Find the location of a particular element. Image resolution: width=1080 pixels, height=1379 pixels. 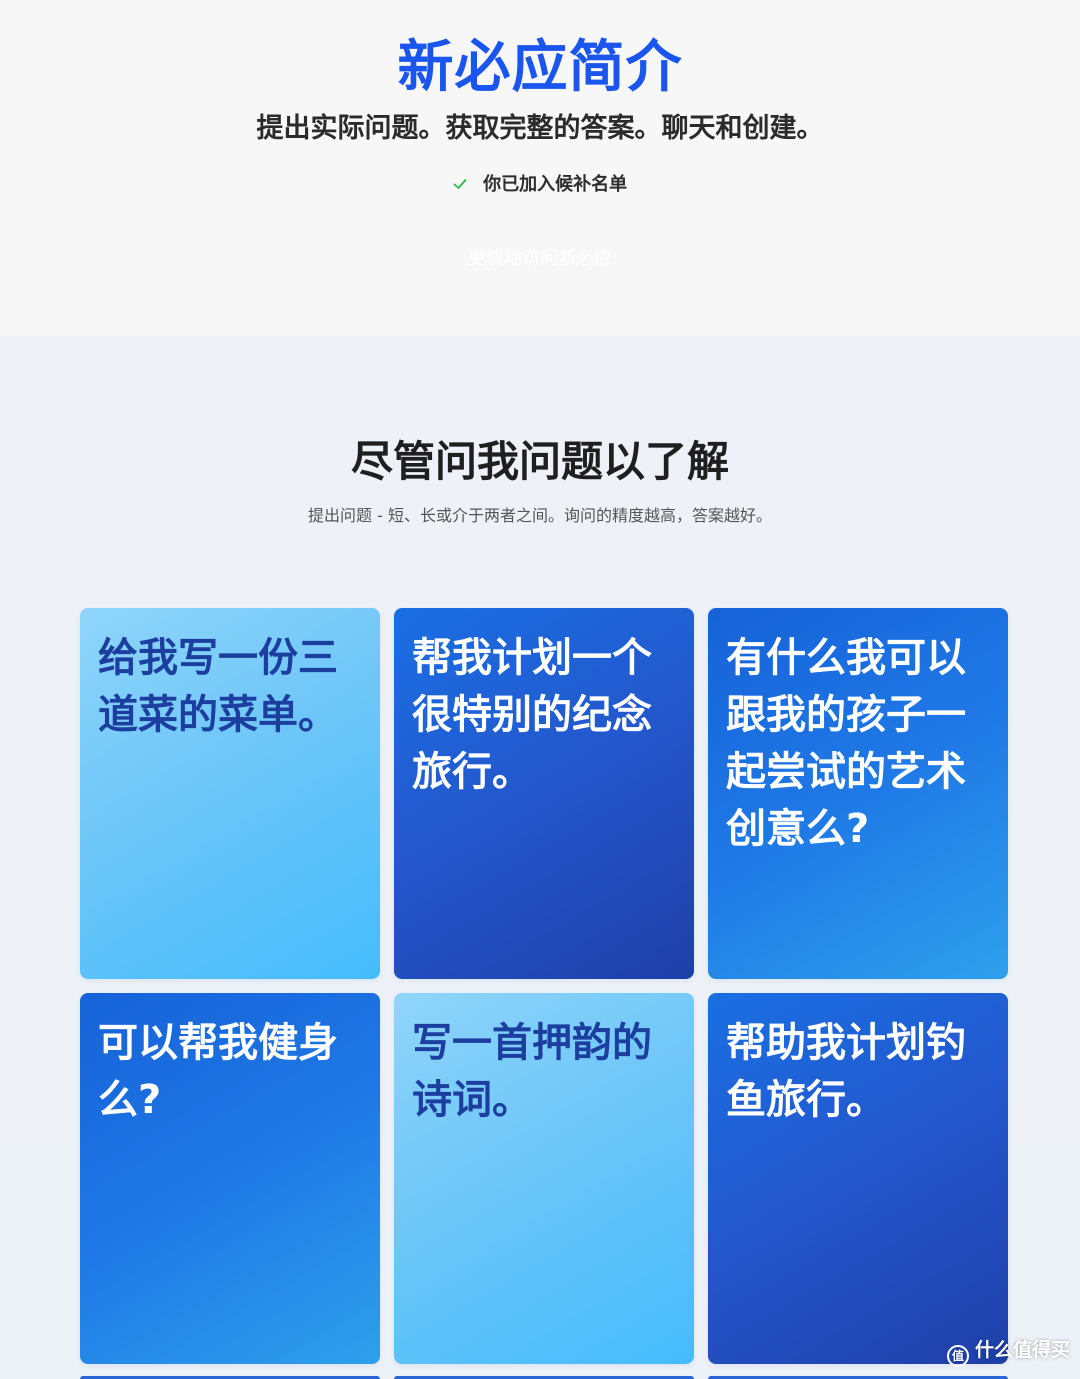

waitlist-label: 你已加入候补名单 is located at coordinates (555, 184).